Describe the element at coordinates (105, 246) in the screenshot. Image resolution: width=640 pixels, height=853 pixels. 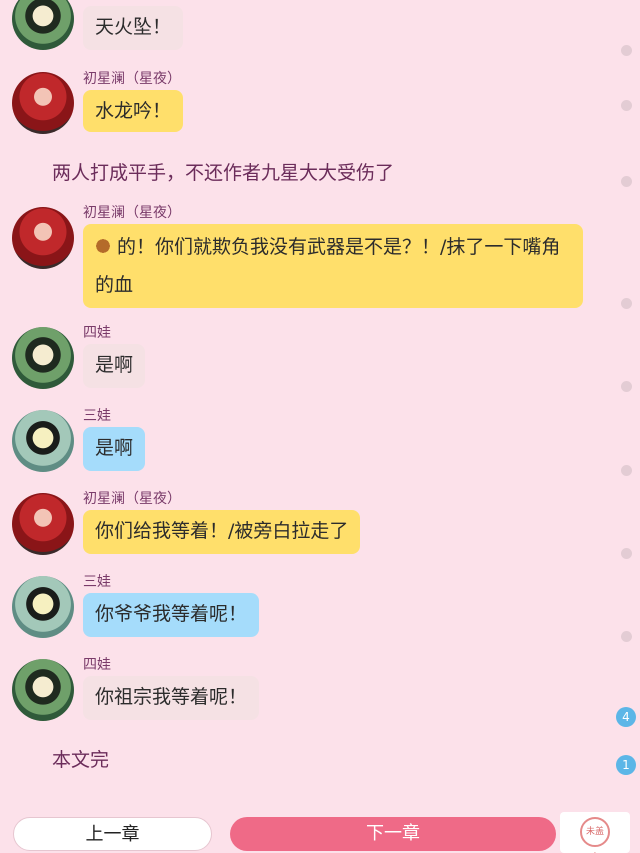
I see `horse-emoji-icon` at that location.